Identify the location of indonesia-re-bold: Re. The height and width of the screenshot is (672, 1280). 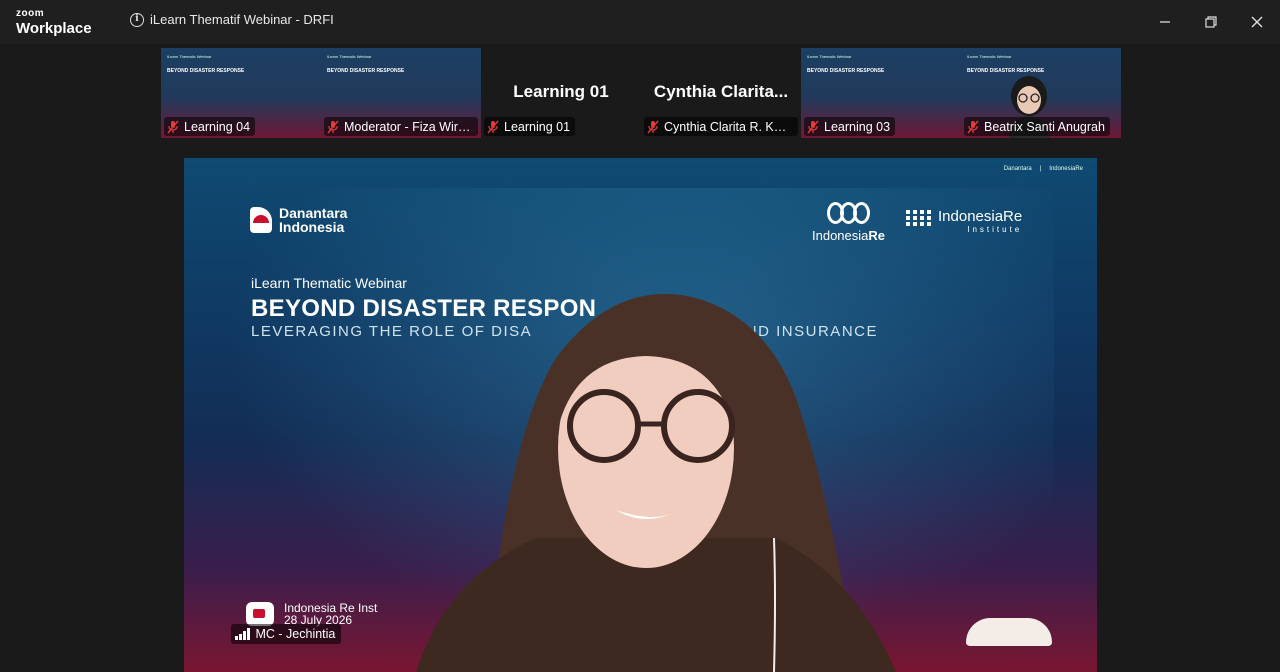
(877, 235).